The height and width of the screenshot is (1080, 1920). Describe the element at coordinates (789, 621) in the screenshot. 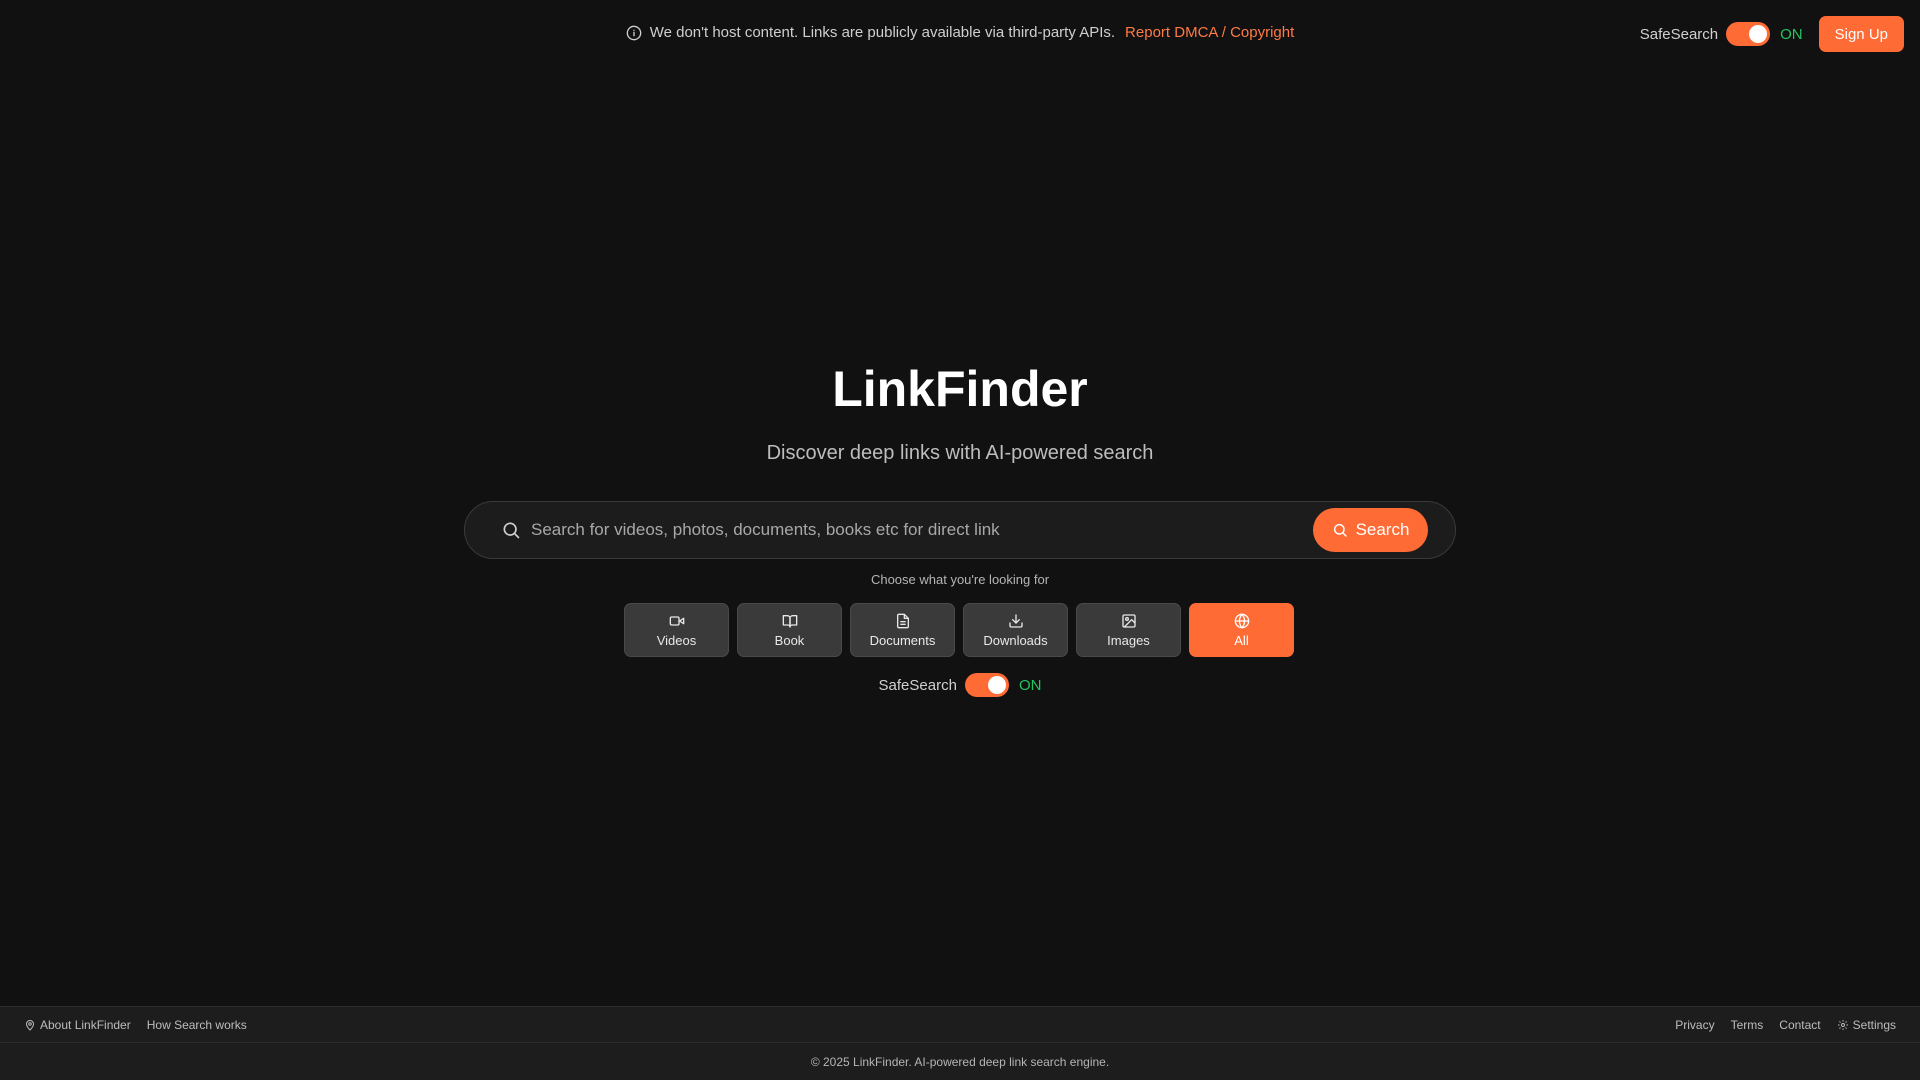

I see `book-icon` at that location.